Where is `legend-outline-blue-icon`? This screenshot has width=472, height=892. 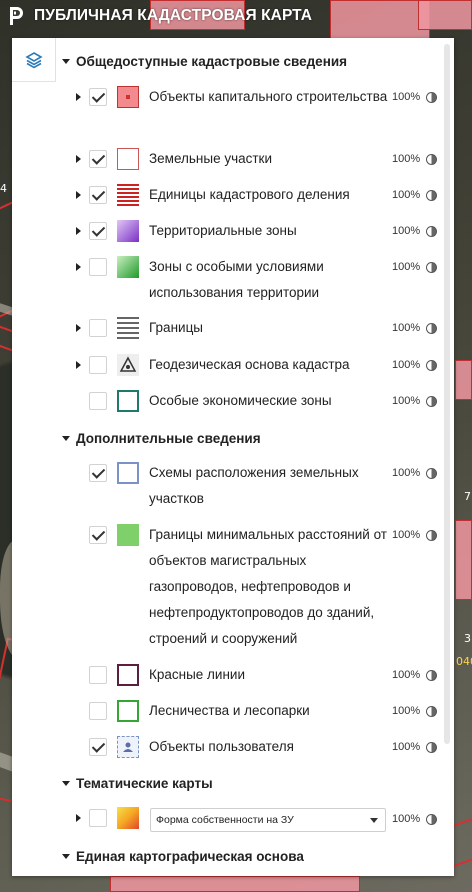 legend-outline-blue-icon is located at coordinates (128, 473).